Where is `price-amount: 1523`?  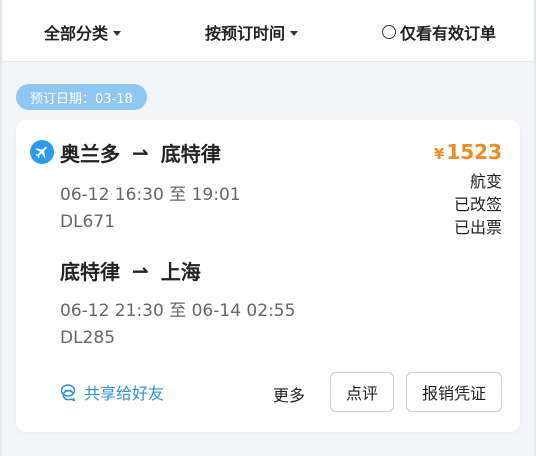 price-amount: 1523 is located at coordinates (474, 152).